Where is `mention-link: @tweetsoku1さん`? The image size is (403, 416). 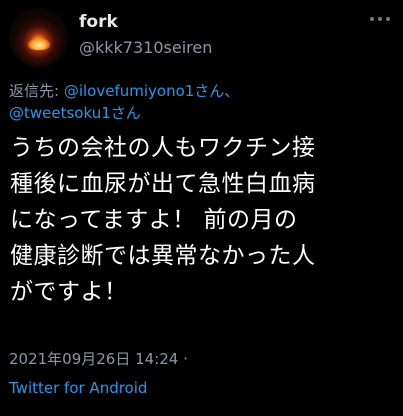 mention-link: @tweetsoku1さん is located at coordinates (75, 113).